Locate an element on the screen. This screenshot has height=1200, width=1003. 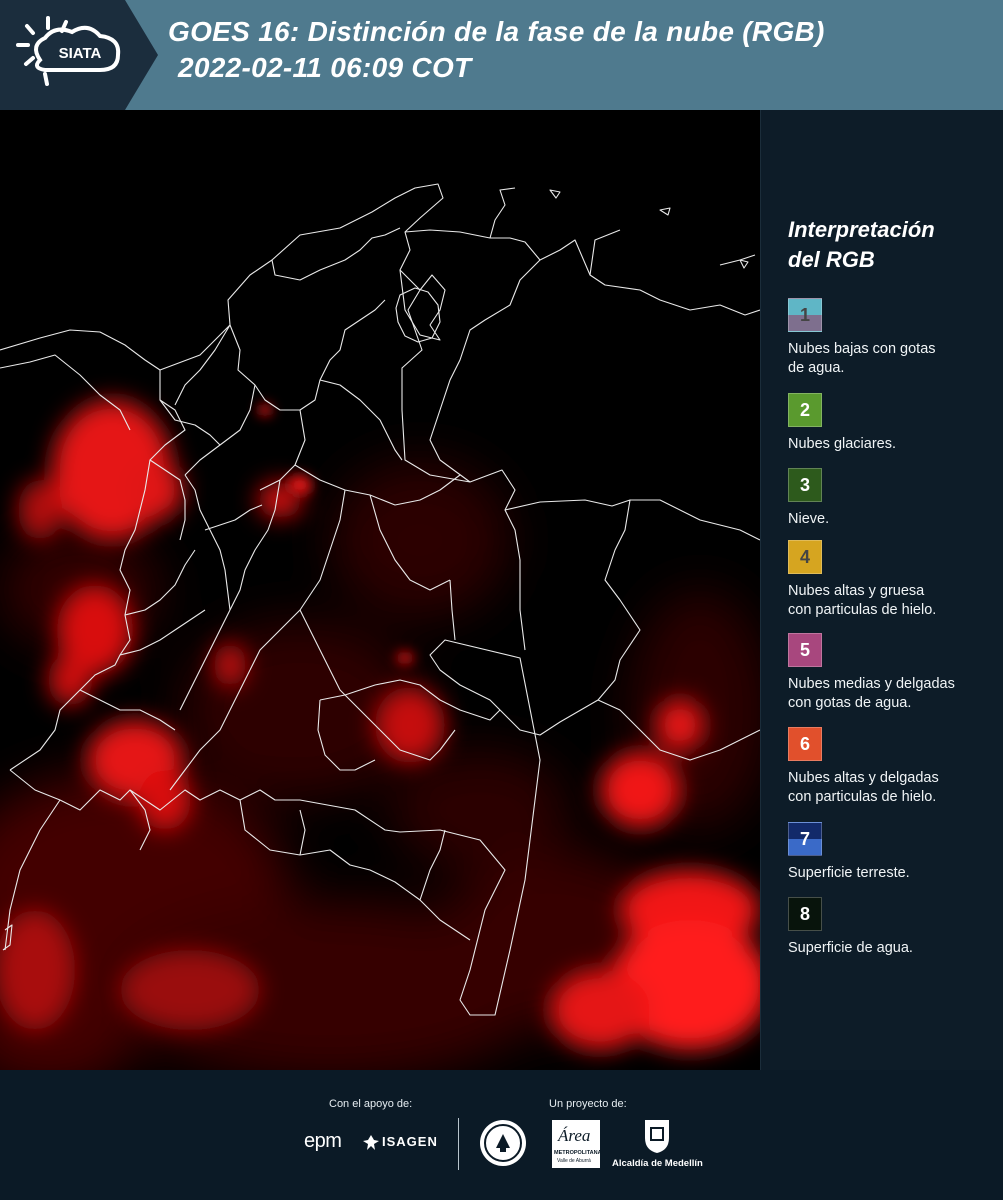
legend-swatch-number: 1 is located at coordinates (804, 315).